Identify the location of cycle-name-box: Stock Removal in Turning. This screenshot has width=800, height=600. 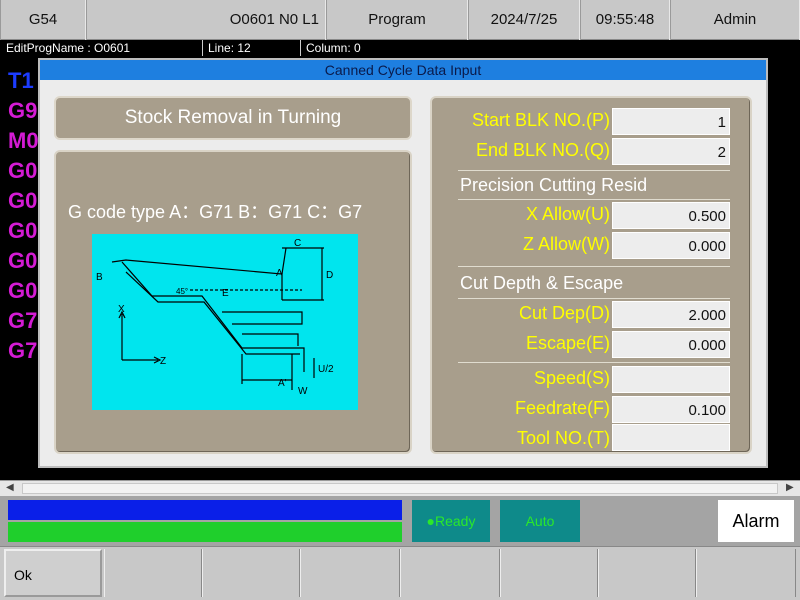
(233, 118).